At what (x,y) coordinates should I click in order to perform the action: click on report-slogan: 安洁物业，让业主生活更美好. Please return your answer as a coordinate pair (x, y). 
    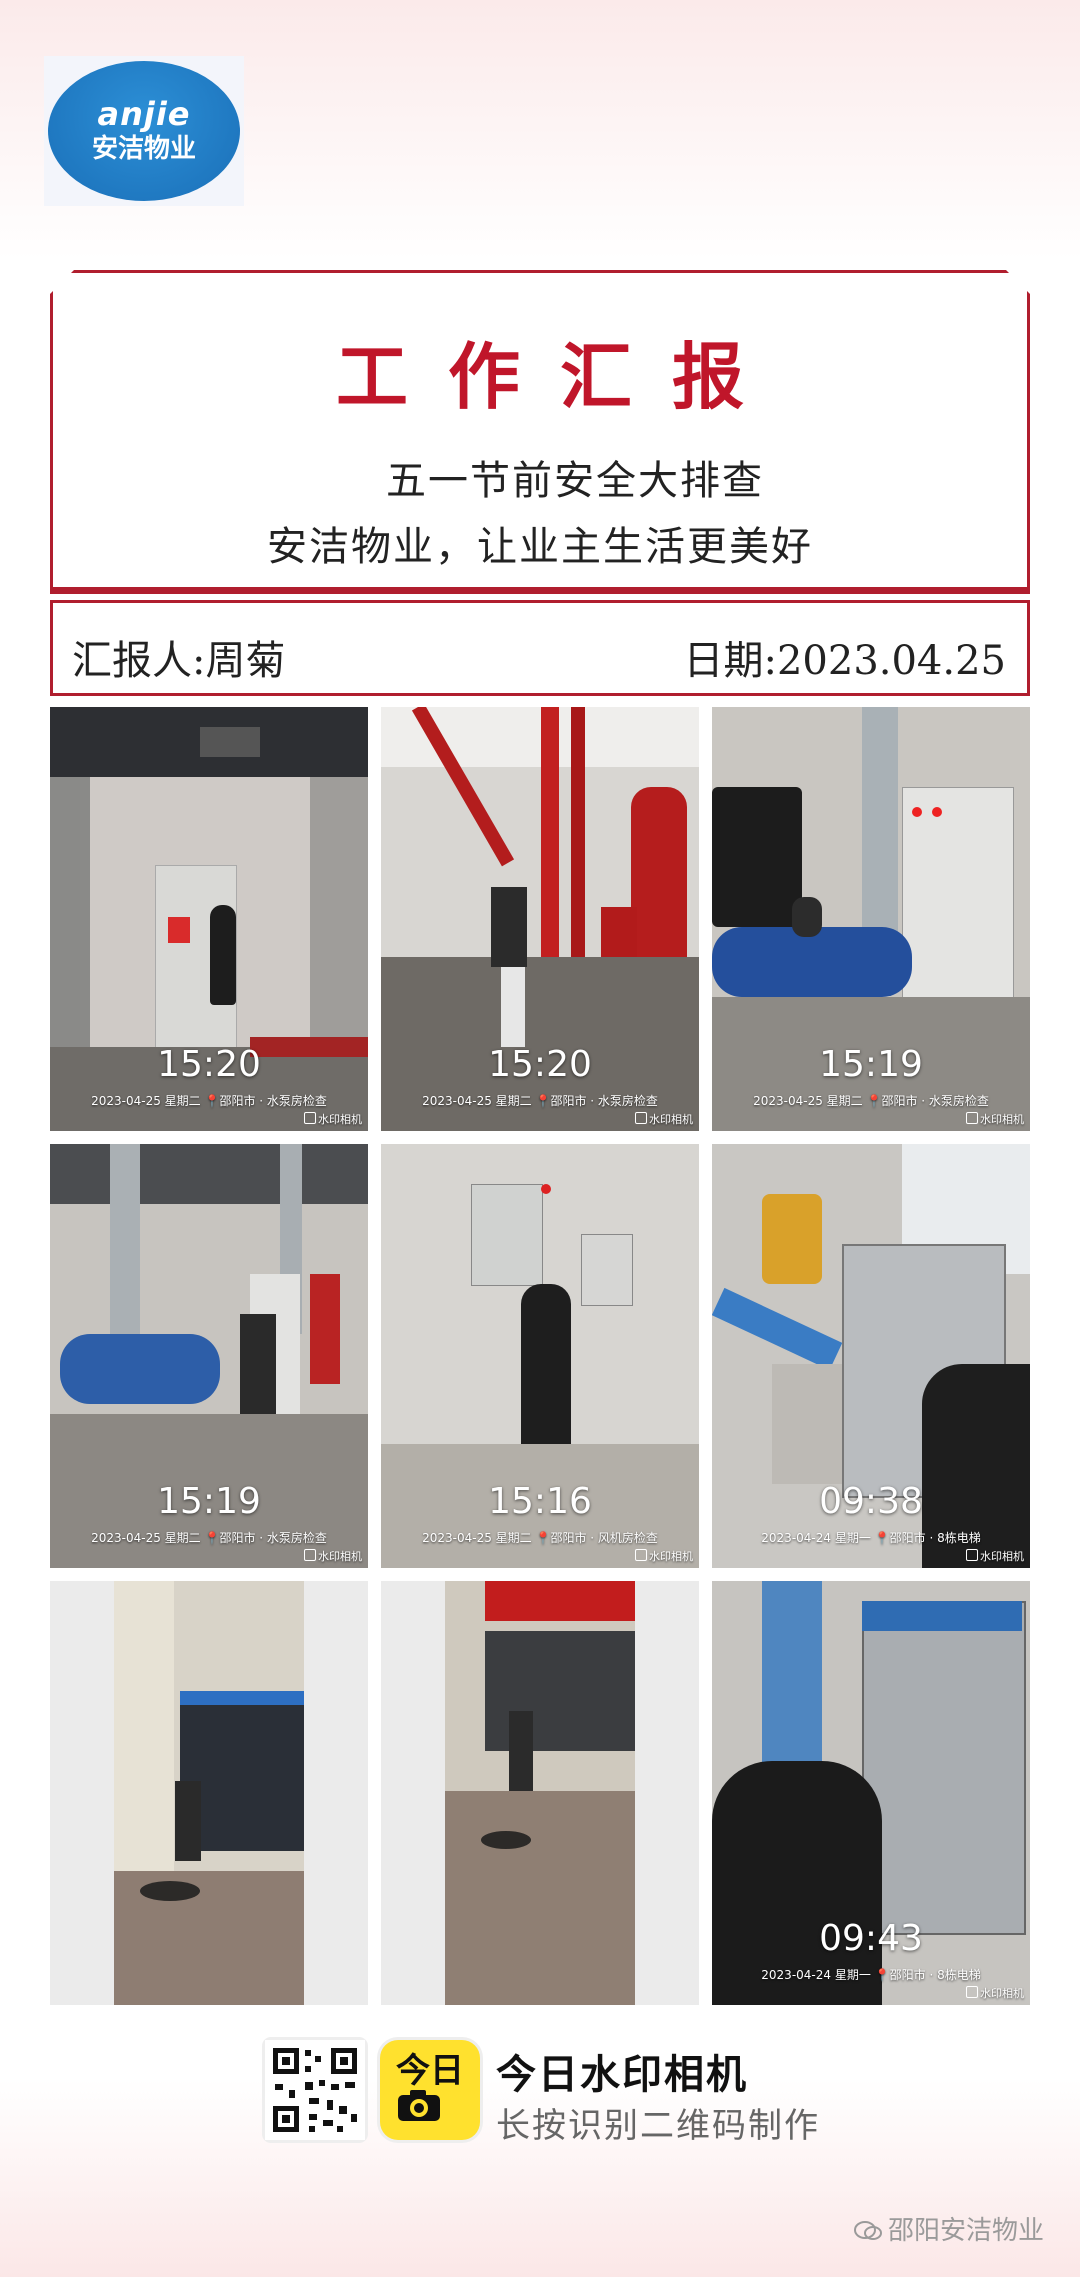
    Looking at the image, I should click on (540, 547).